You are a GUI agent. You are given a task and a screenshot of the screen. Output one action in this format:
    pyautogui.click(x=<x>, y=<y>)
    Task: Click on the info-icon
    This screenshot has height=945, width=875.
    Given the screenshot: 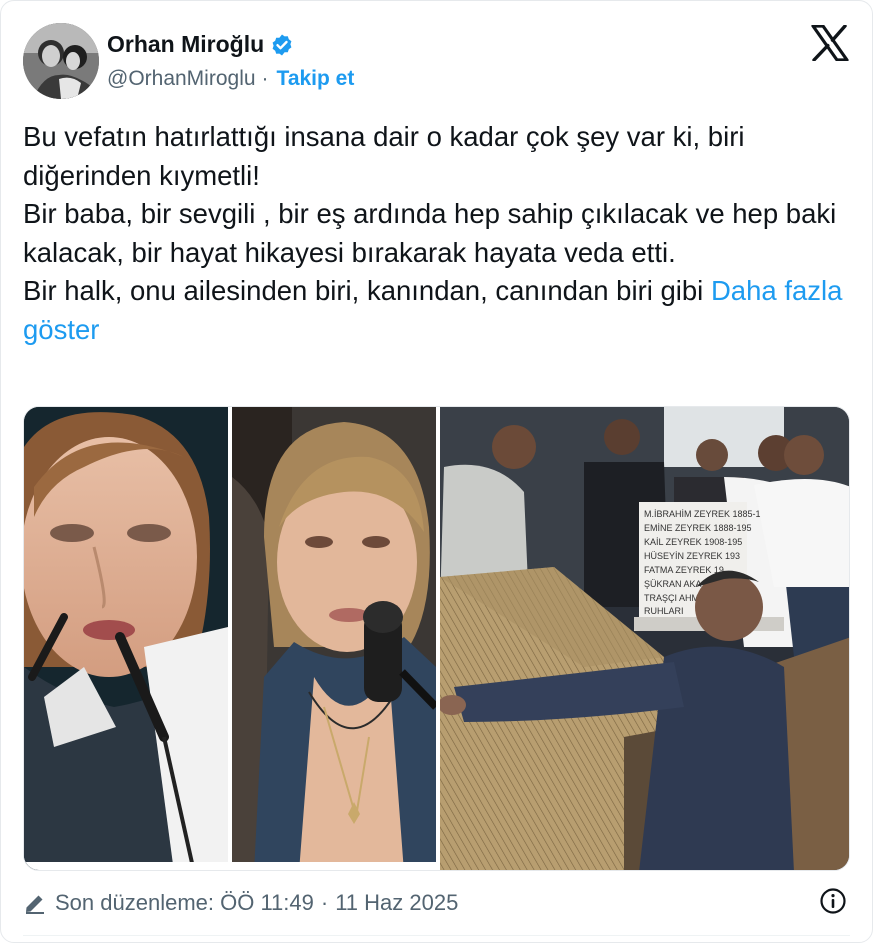 What is the action you would take?
    pyautogui.click(x=833, y=901)
    